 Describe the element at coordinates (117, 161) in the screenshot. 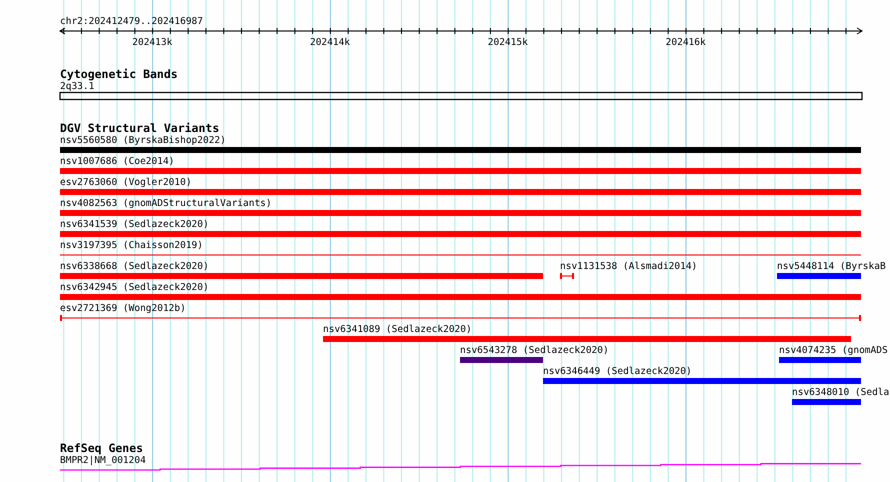

I see `feature-label: nsv1007686 (Coe2014)` at that location.